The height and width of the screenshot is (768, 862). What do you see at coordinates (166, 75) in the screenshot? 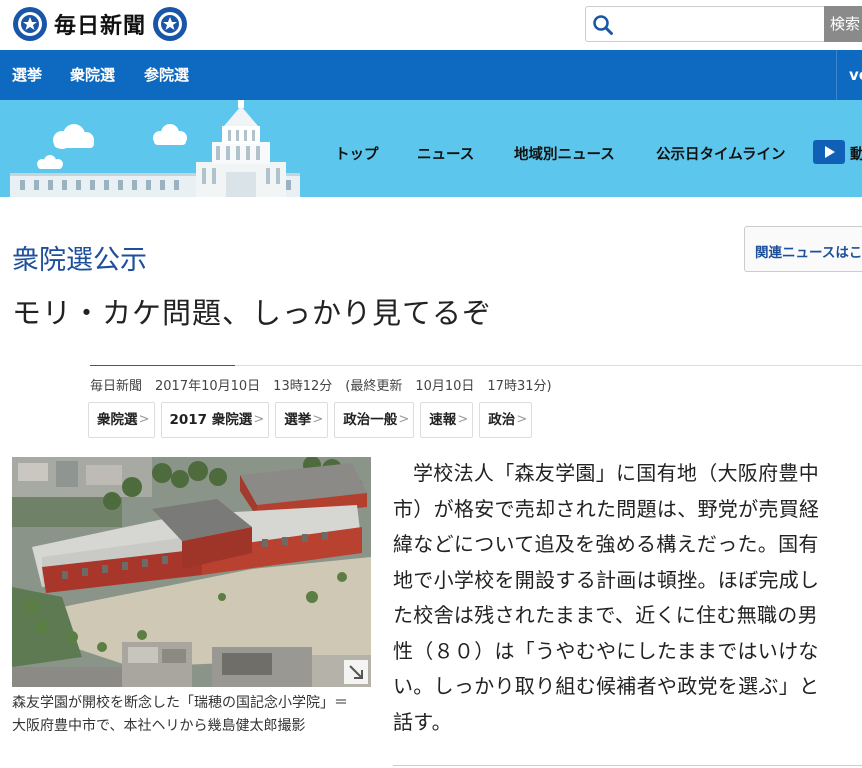
I see `nav-item-saninsen: 参院選` at bounding box center [166, 75].